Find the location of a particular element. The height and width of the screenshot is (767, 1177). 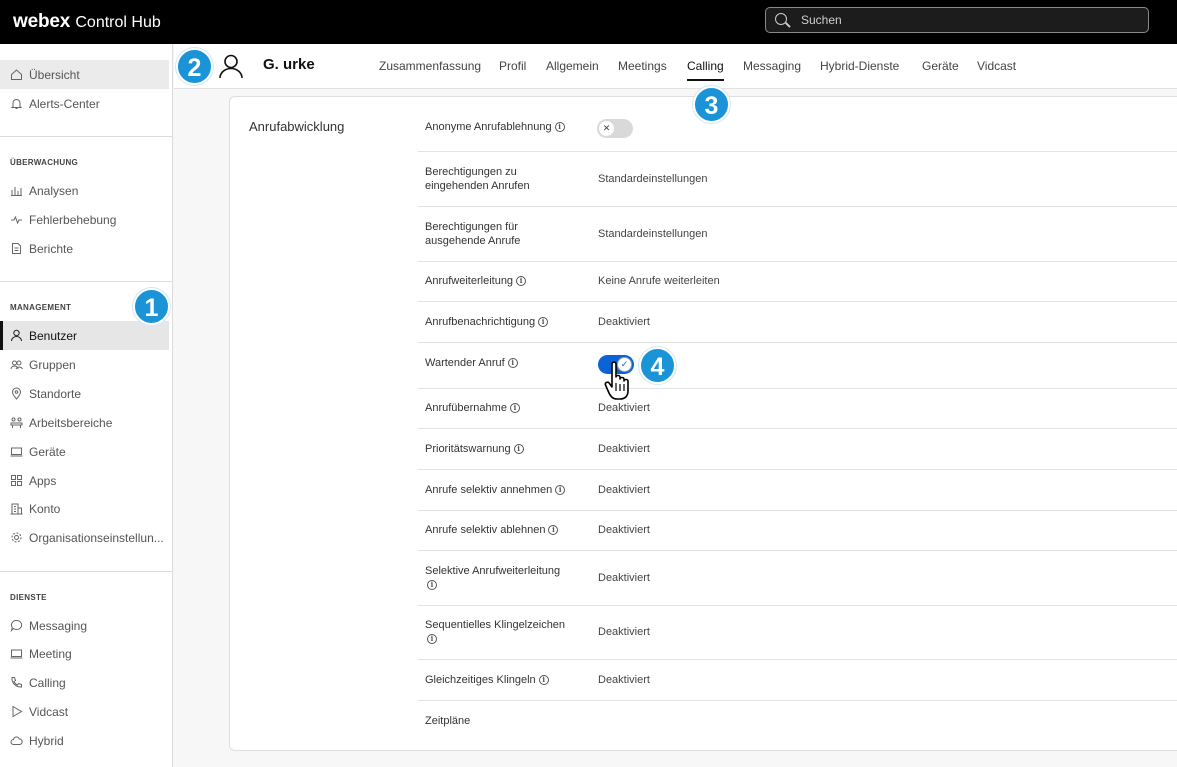

gear-icon is located at coordinates (16, 537).